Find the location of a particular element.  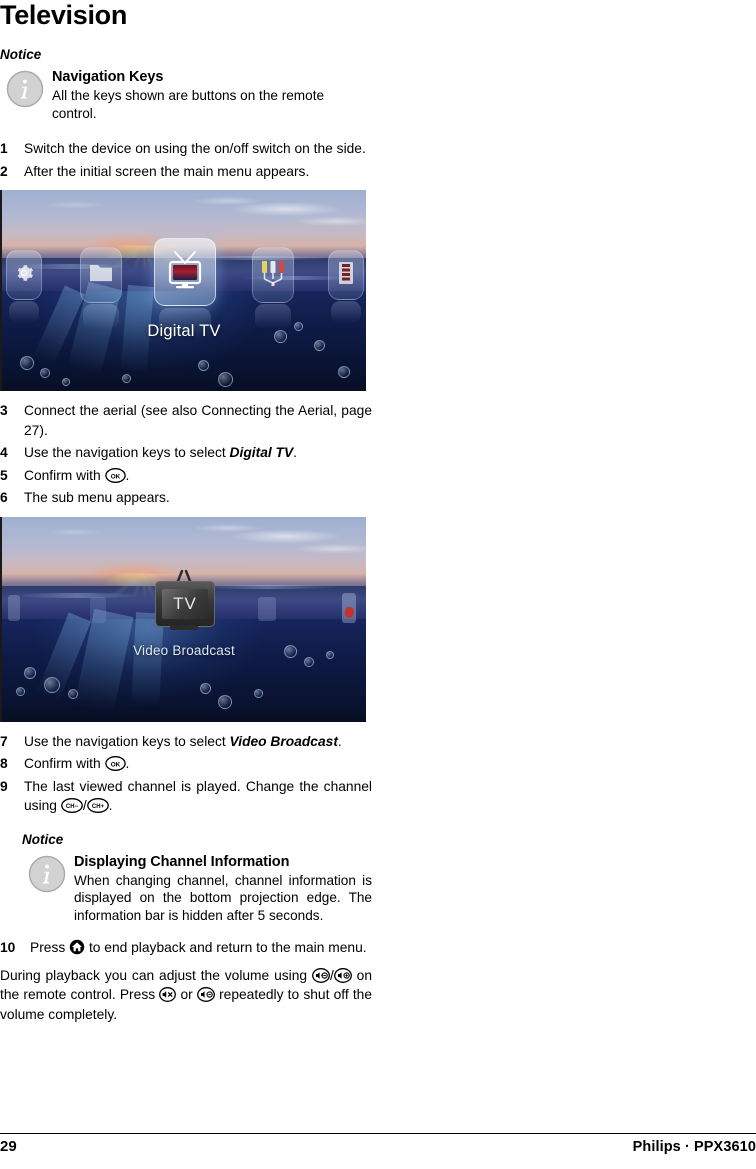

sub-menu-screenshot: TV Video Broadcast is located at coordinates (183, 619).